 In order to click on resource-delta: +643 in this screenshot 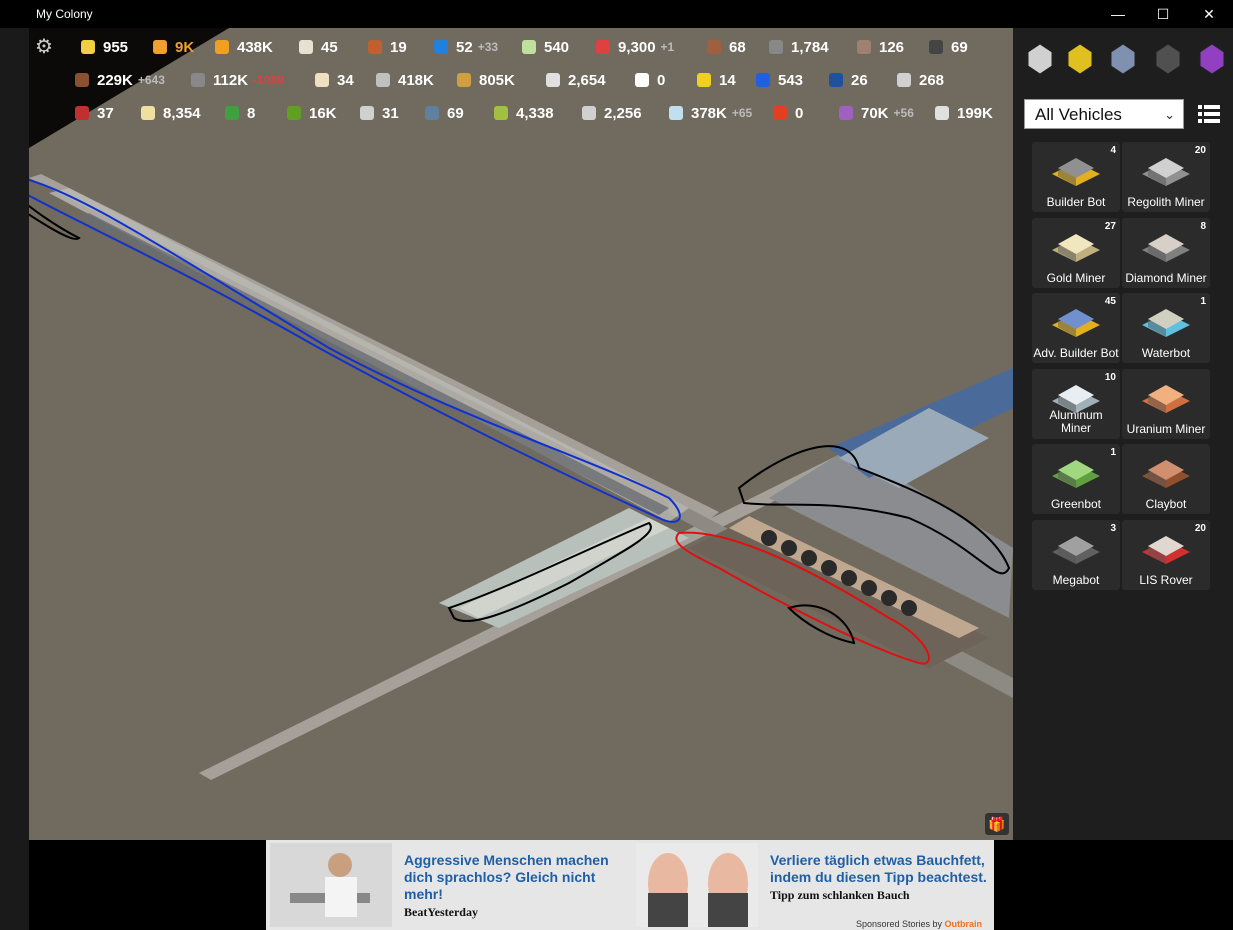, I will do `click(151, 80)`.